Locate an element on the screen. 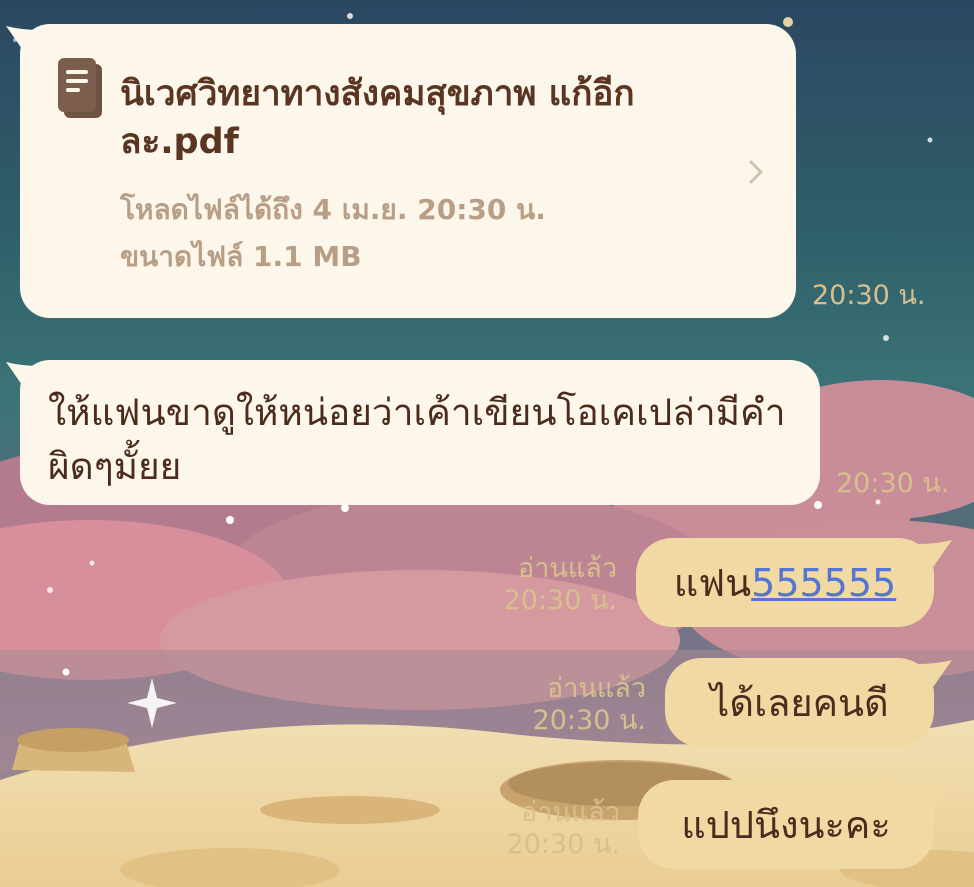 This screenshot has height=887, width=974. message-text-prefix: แฟน is located at coordinates (712, 583).